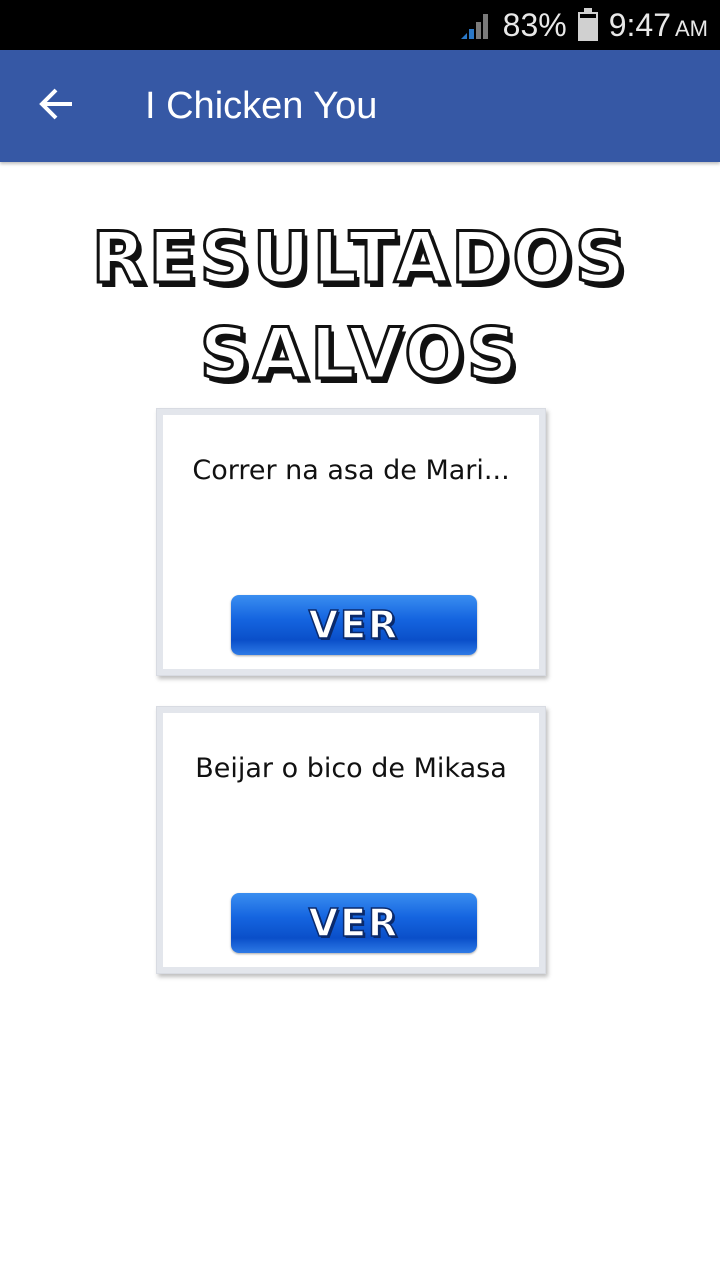 Image resolution: width=720 pixels, height=1280 pixels. I want to click on status-indicators: 83% 9:47 AM, so click(583, 25).